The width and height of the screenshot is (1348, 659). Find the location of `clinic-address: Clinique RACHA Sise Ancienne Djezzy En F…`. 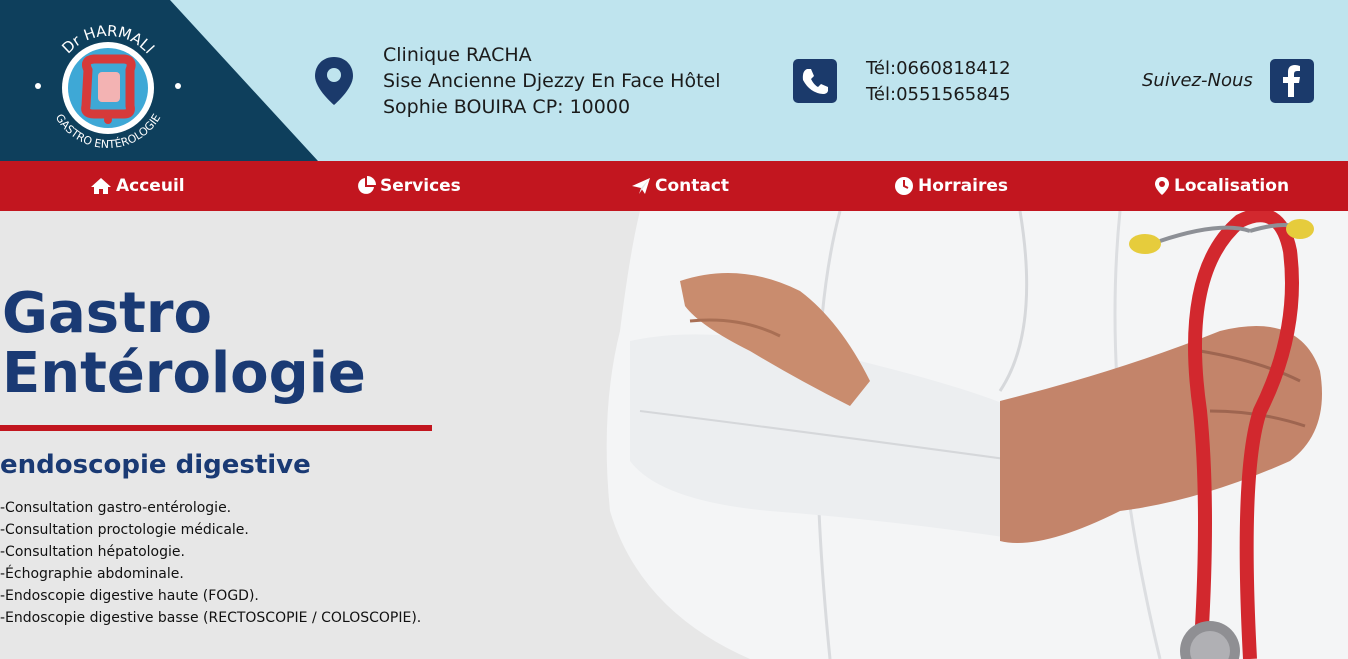

clinic-address: Clinique RACHA Sise Ancienne Djezzy En F… is located at coordinates (551, 81).